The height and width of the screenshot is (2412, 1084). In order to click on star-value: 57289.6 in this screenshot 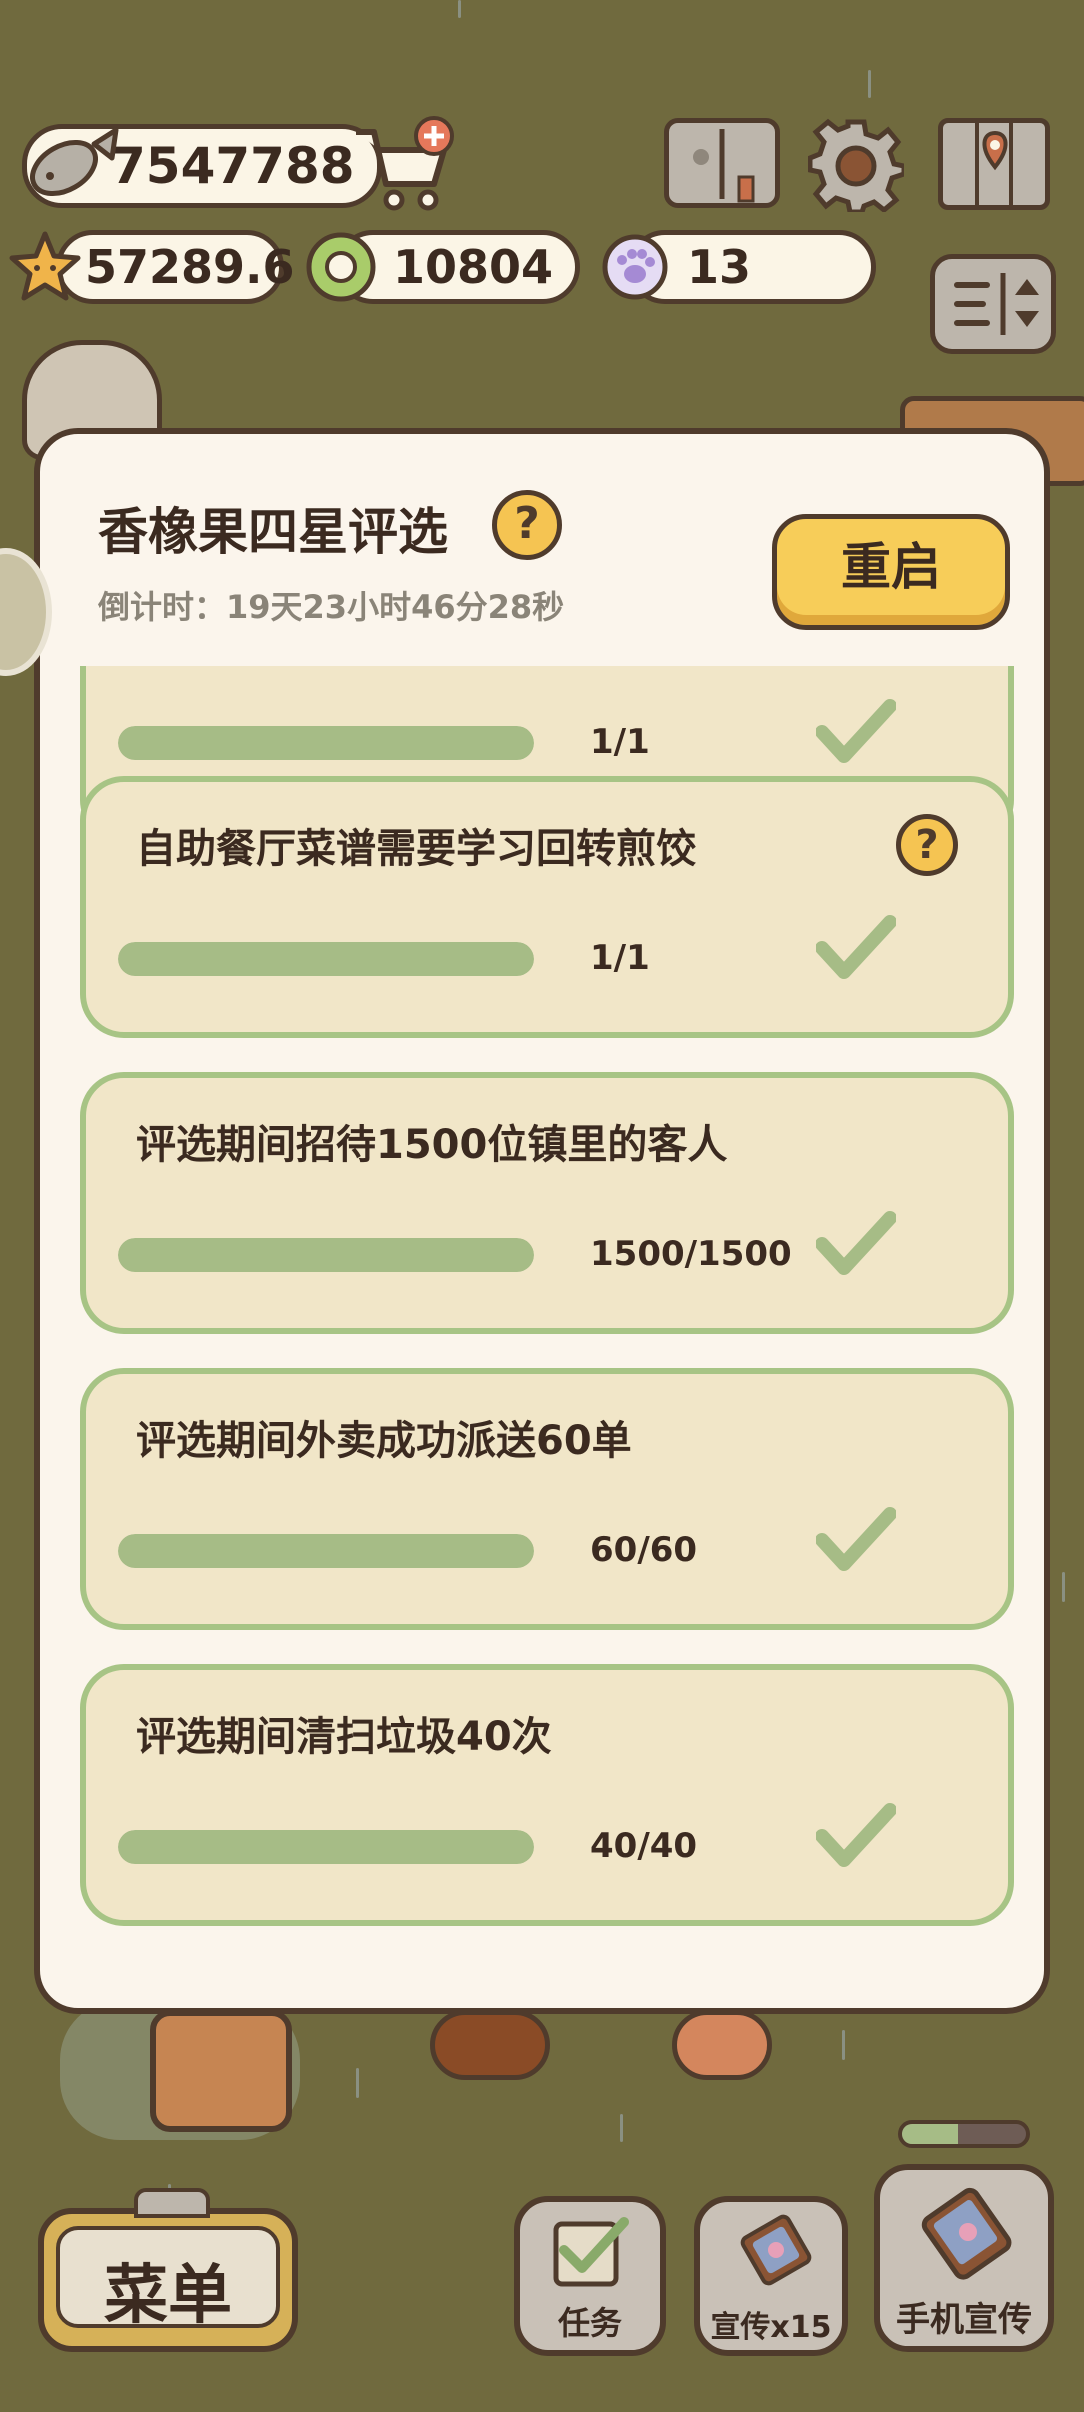, I will do `click(190, 267)`.